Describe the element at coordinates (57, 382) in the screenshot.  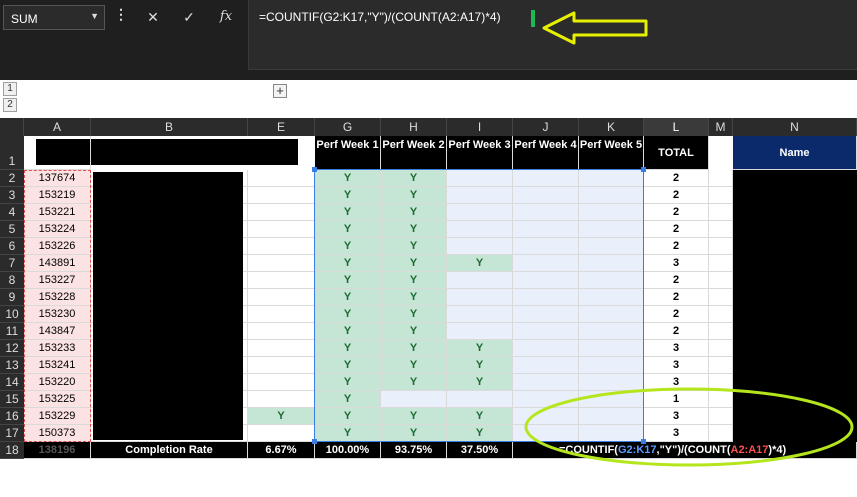
I see `id-cell: 153220` at that location.